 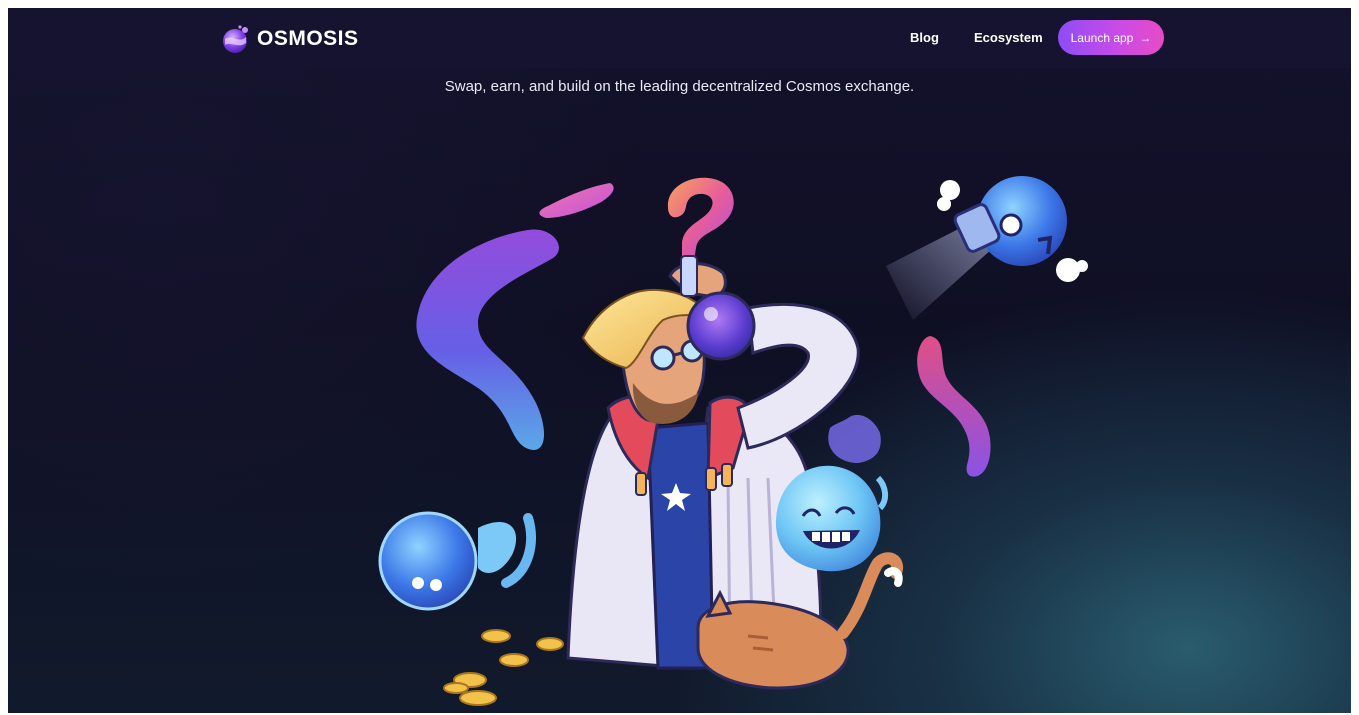 I want to click on magenta-liquid-swirl, so click(x=954, y=406).